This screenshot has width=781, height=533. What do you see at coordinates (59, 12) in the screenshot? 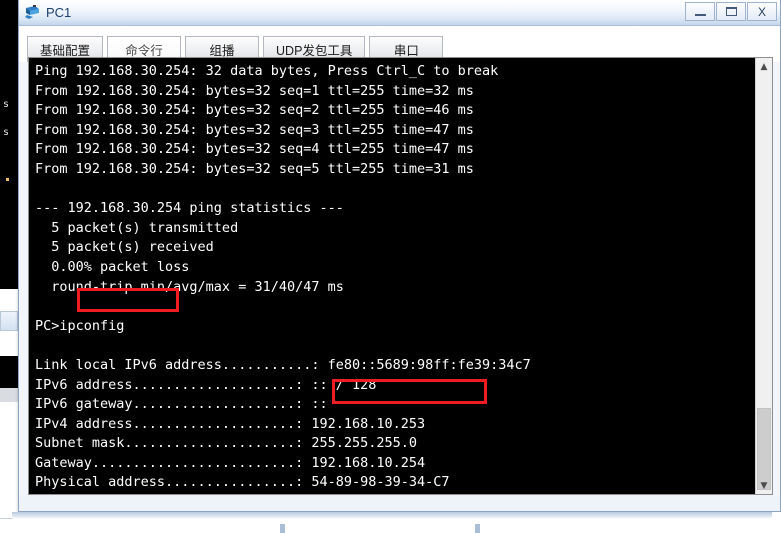
I see `window-title: PC1` at bounding box center [59, 12].